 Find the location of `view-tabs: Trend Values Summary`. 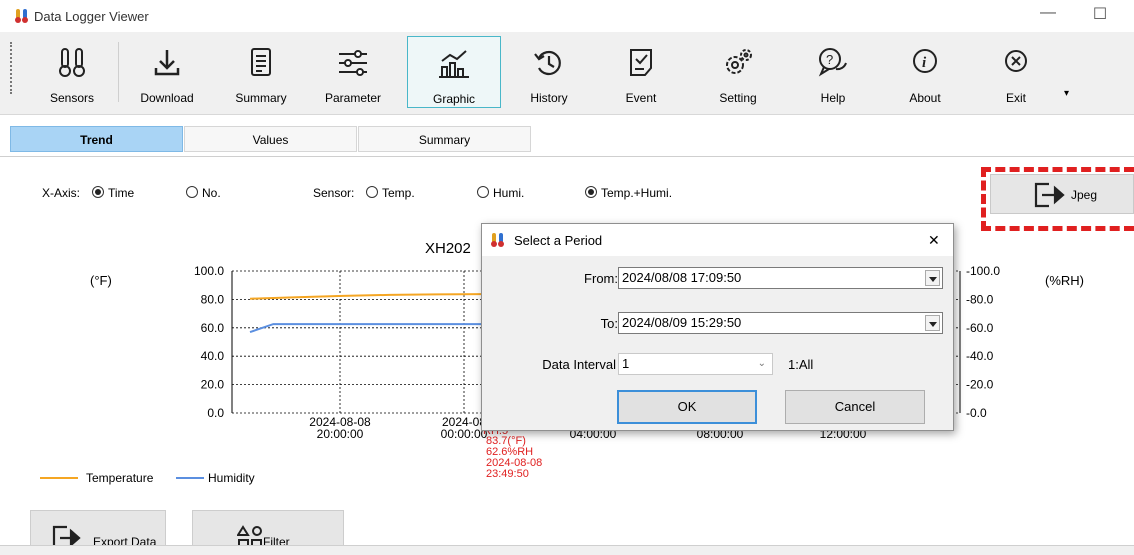

view-tabs: Trend Values Summary is located at coordinates (567, 138).